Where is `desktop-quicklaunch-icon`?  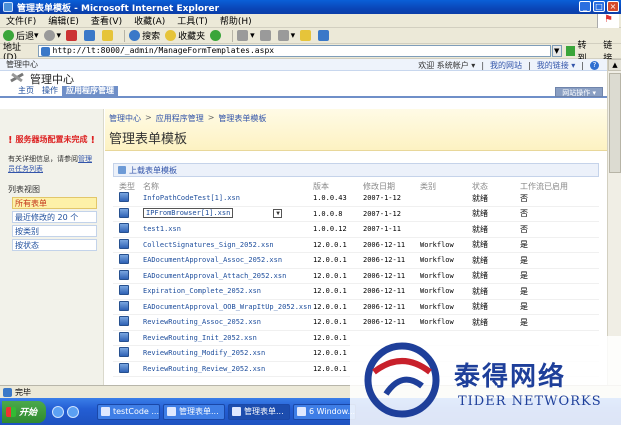
desktop-quicklaunch-icon is located at coordinates (73, 411).